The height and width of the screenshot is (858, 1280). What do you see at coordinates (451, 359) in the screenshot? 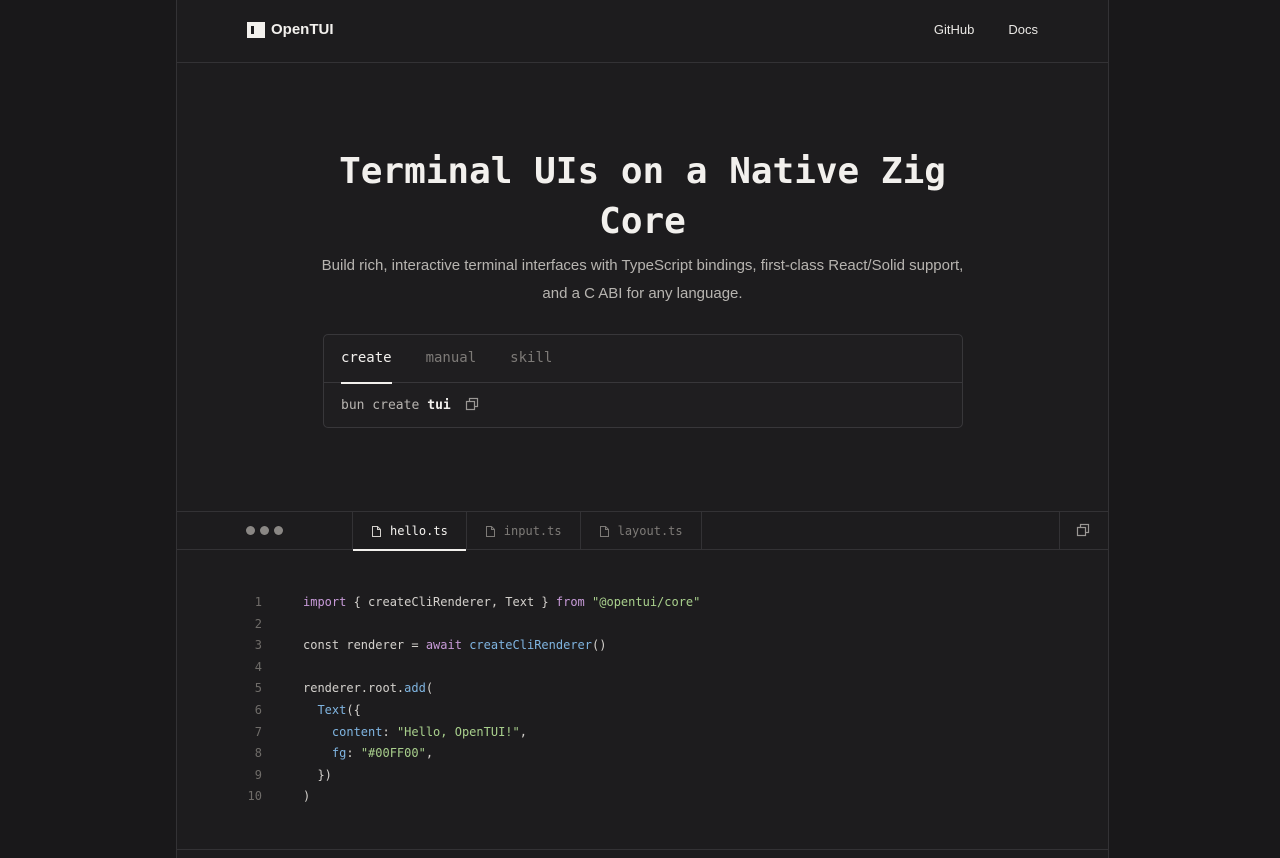
I see `tab-manual: manual` at bounding box center [451, 359].